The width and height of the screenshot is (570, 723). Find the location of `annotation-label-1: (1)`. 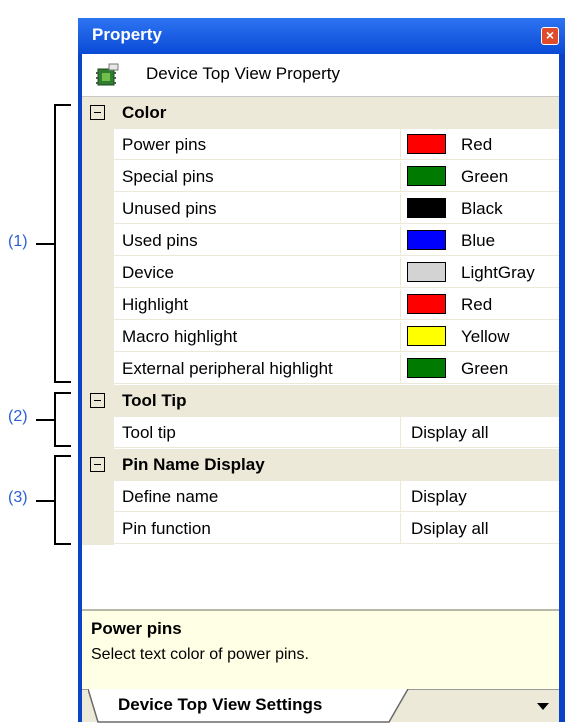

annotation-label-1: (1) is located at coordinates (18, 241).